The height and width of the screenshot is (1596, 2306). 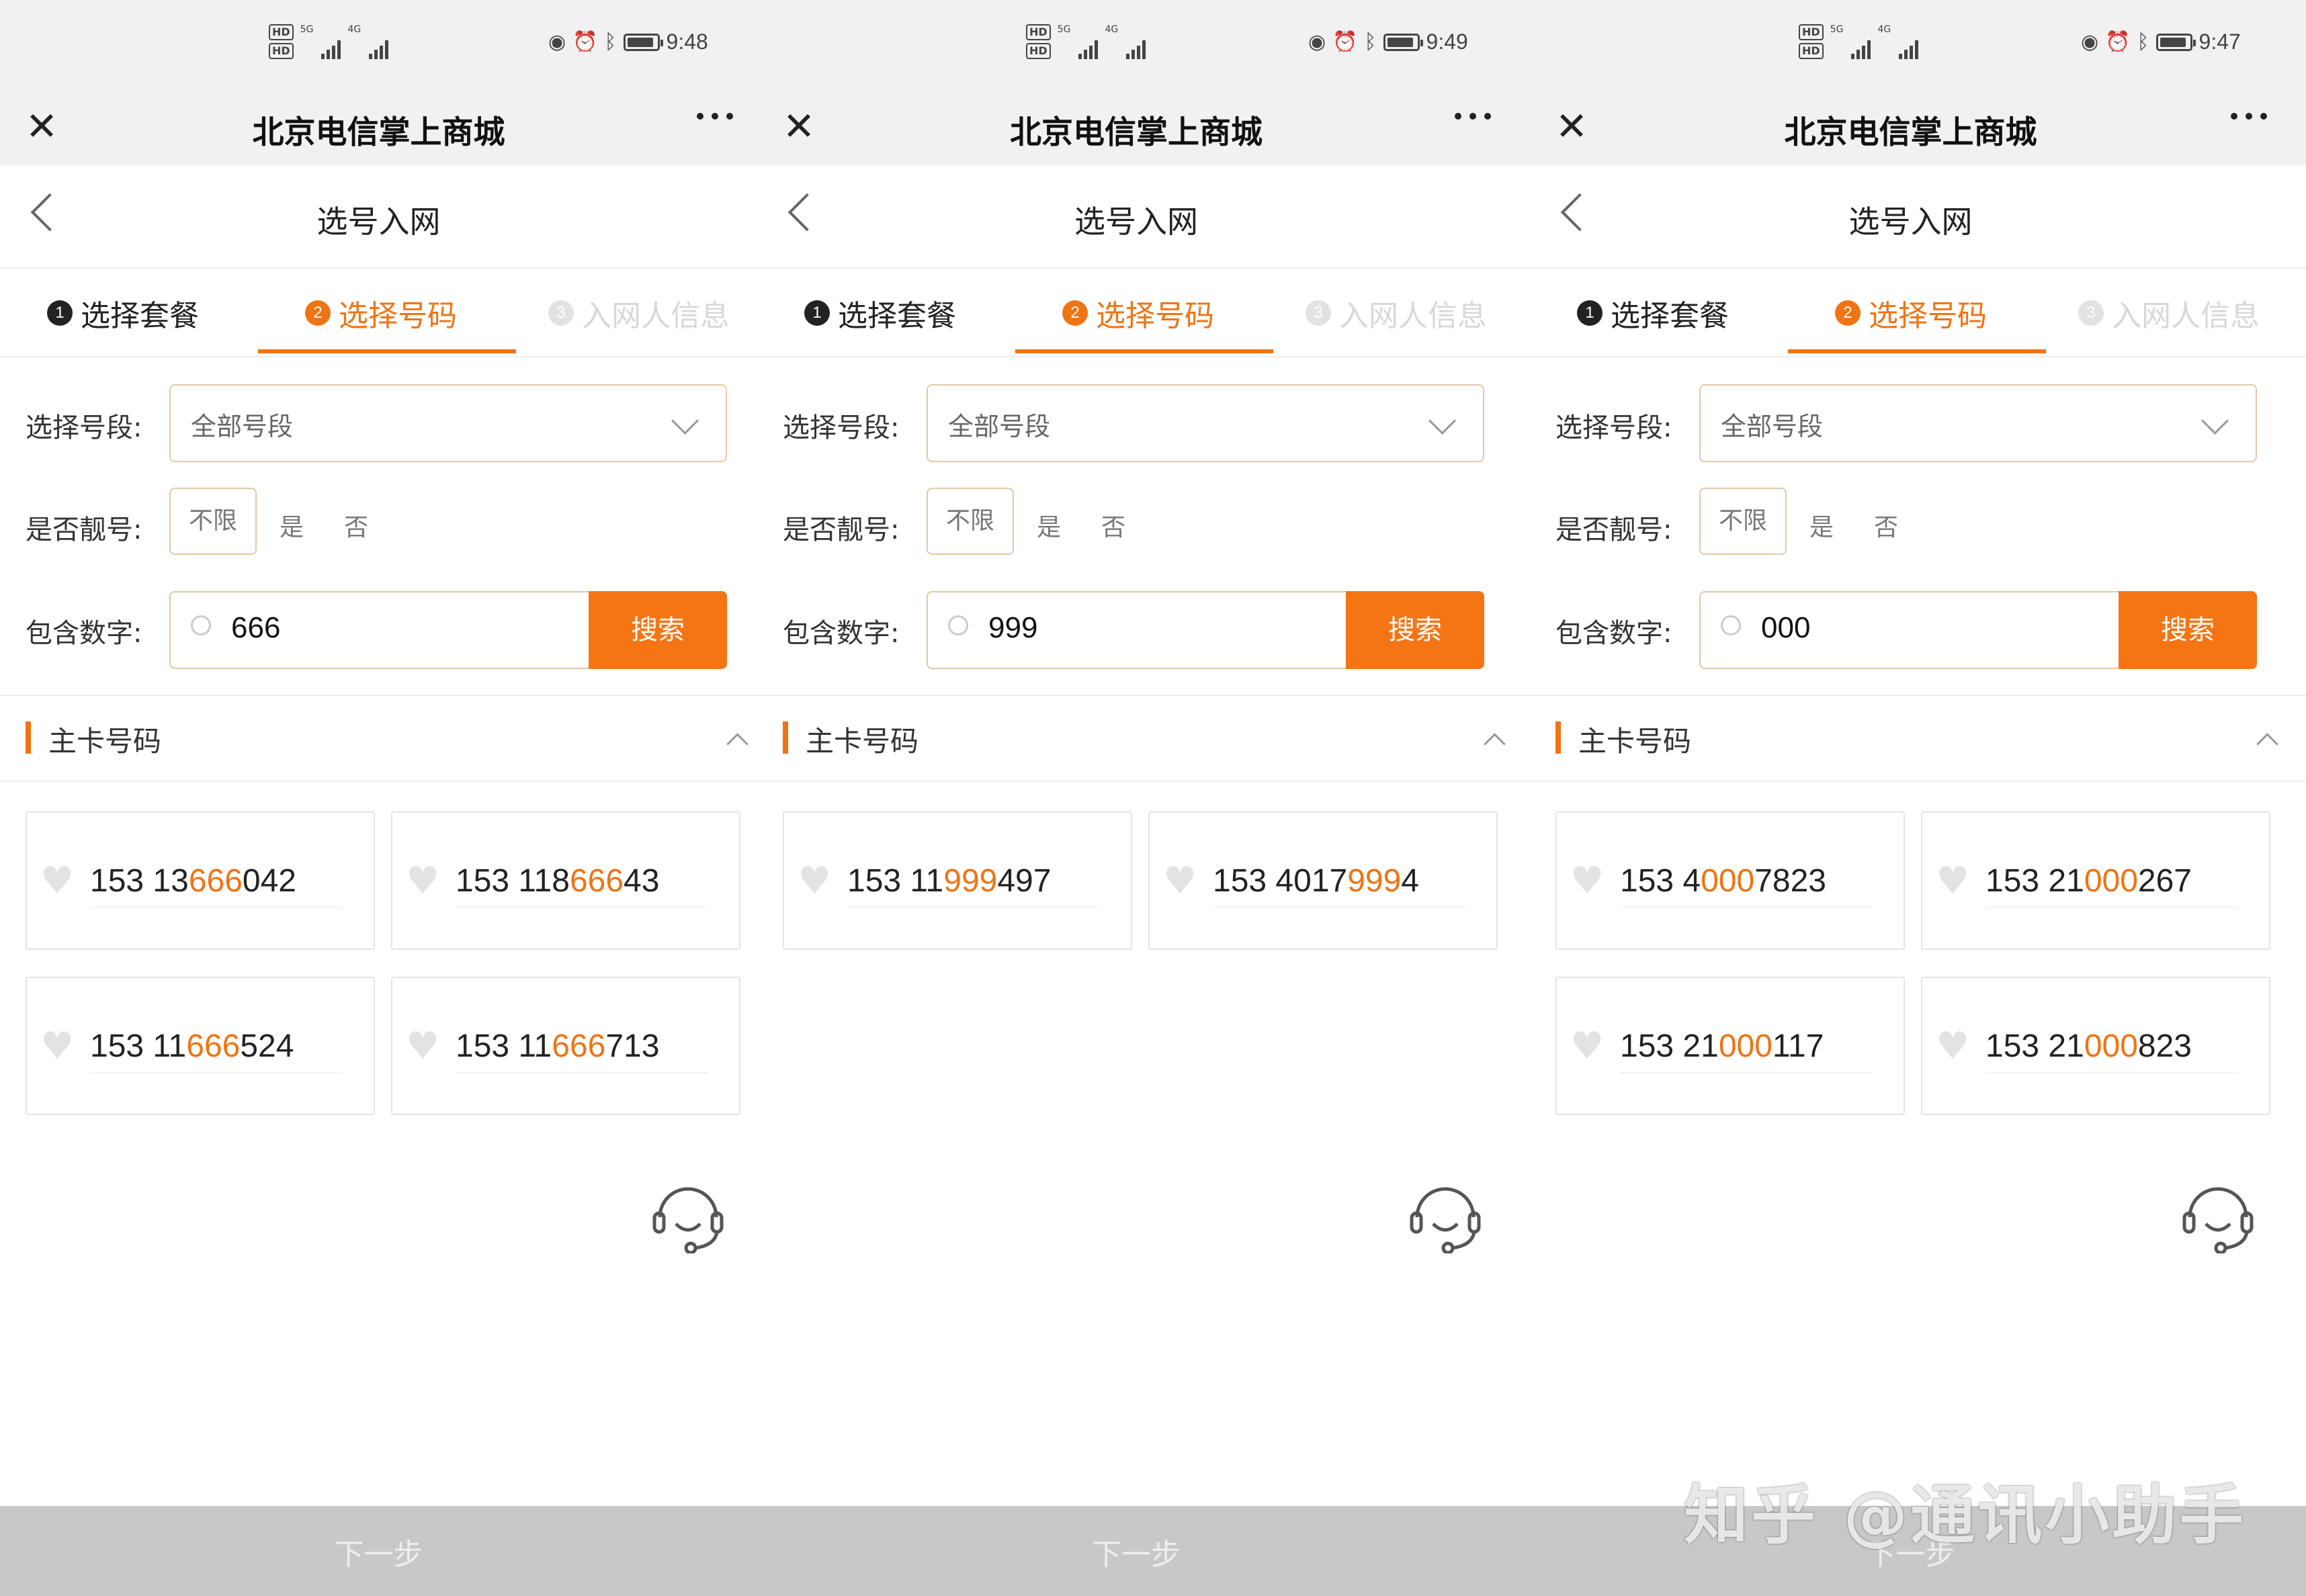 I want to click on number-card: ♥ 153 11666524, so click(x=200, y=1046).